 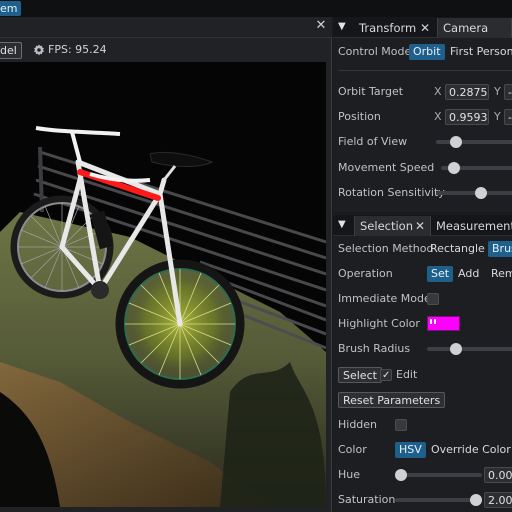 I want to click on hidden-label: Hidden, so click(x=358, y=424).